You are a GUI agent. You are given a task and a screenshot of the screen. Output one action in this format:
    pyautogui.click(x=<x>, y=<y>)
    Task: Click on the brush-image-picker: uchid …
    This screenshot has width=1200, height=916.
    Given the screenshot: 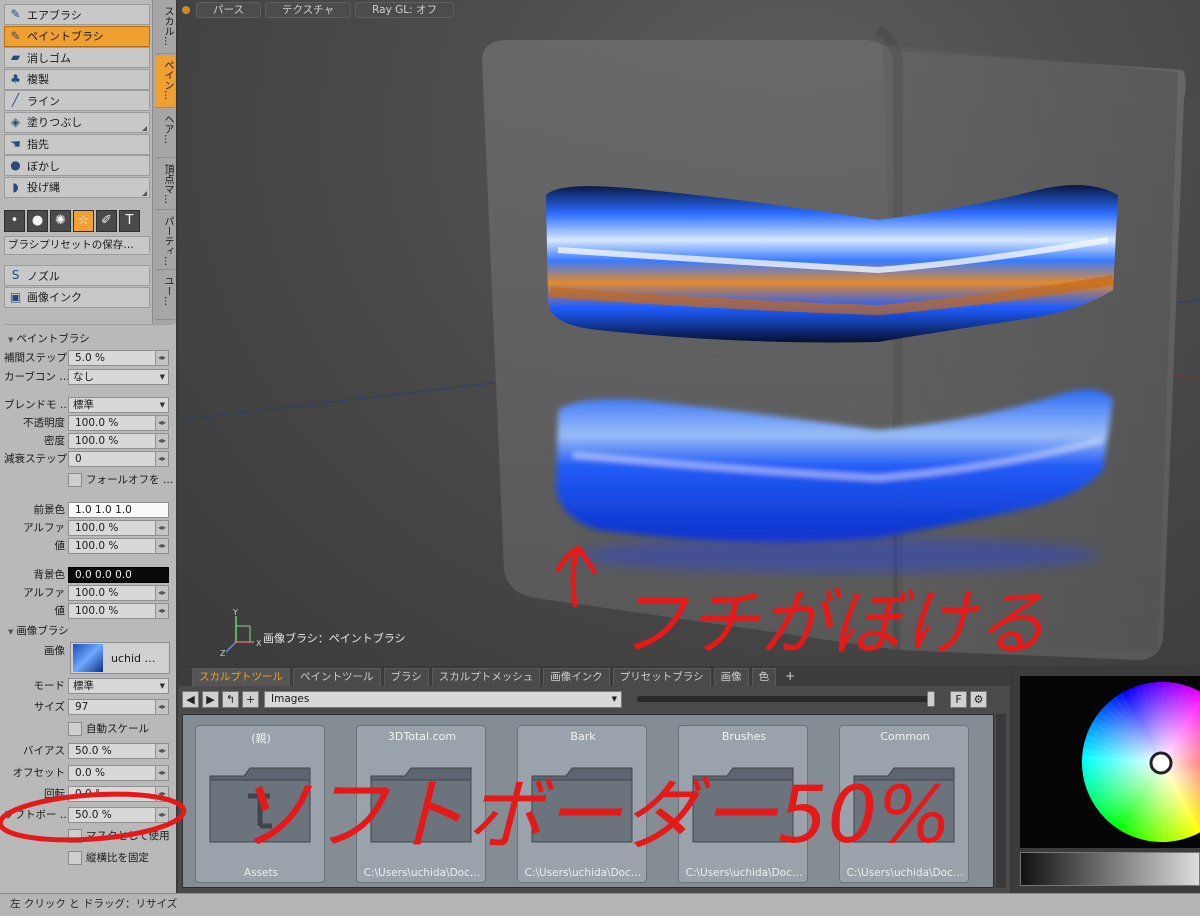 What is the action you would take?
    pyautogui.click(x=120, y=658)
    